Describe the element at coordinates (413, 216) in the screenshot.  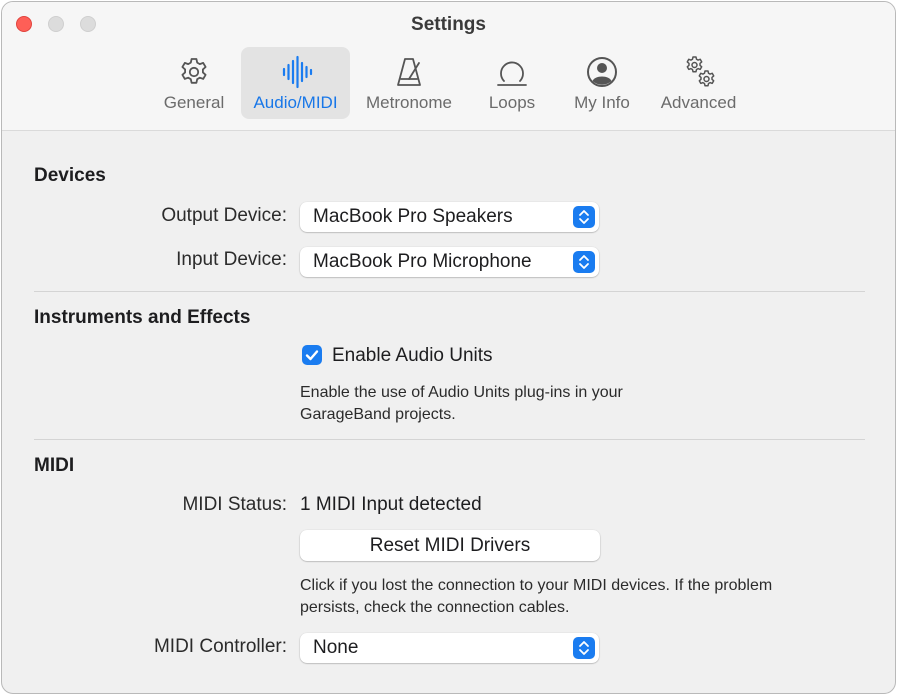
I see `output-device-value: MacBook Pro Speakers` at that location.